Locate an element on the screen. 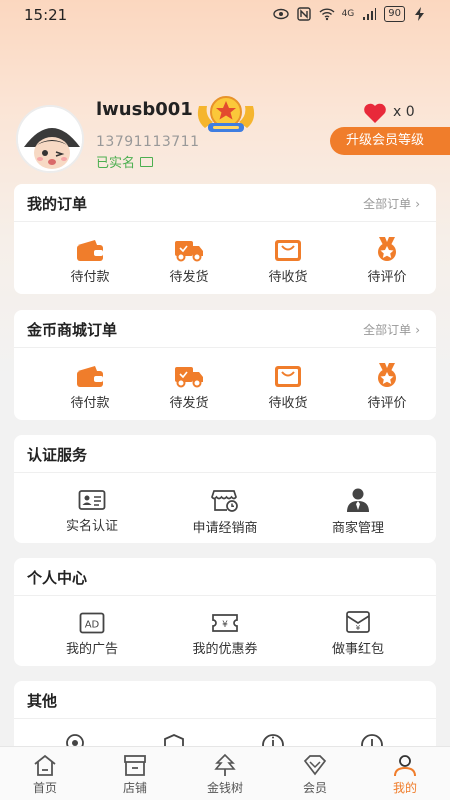 The width and height of the screenshot is (450, 800). status-time: 15:21 is located at coordinates (46, 15).